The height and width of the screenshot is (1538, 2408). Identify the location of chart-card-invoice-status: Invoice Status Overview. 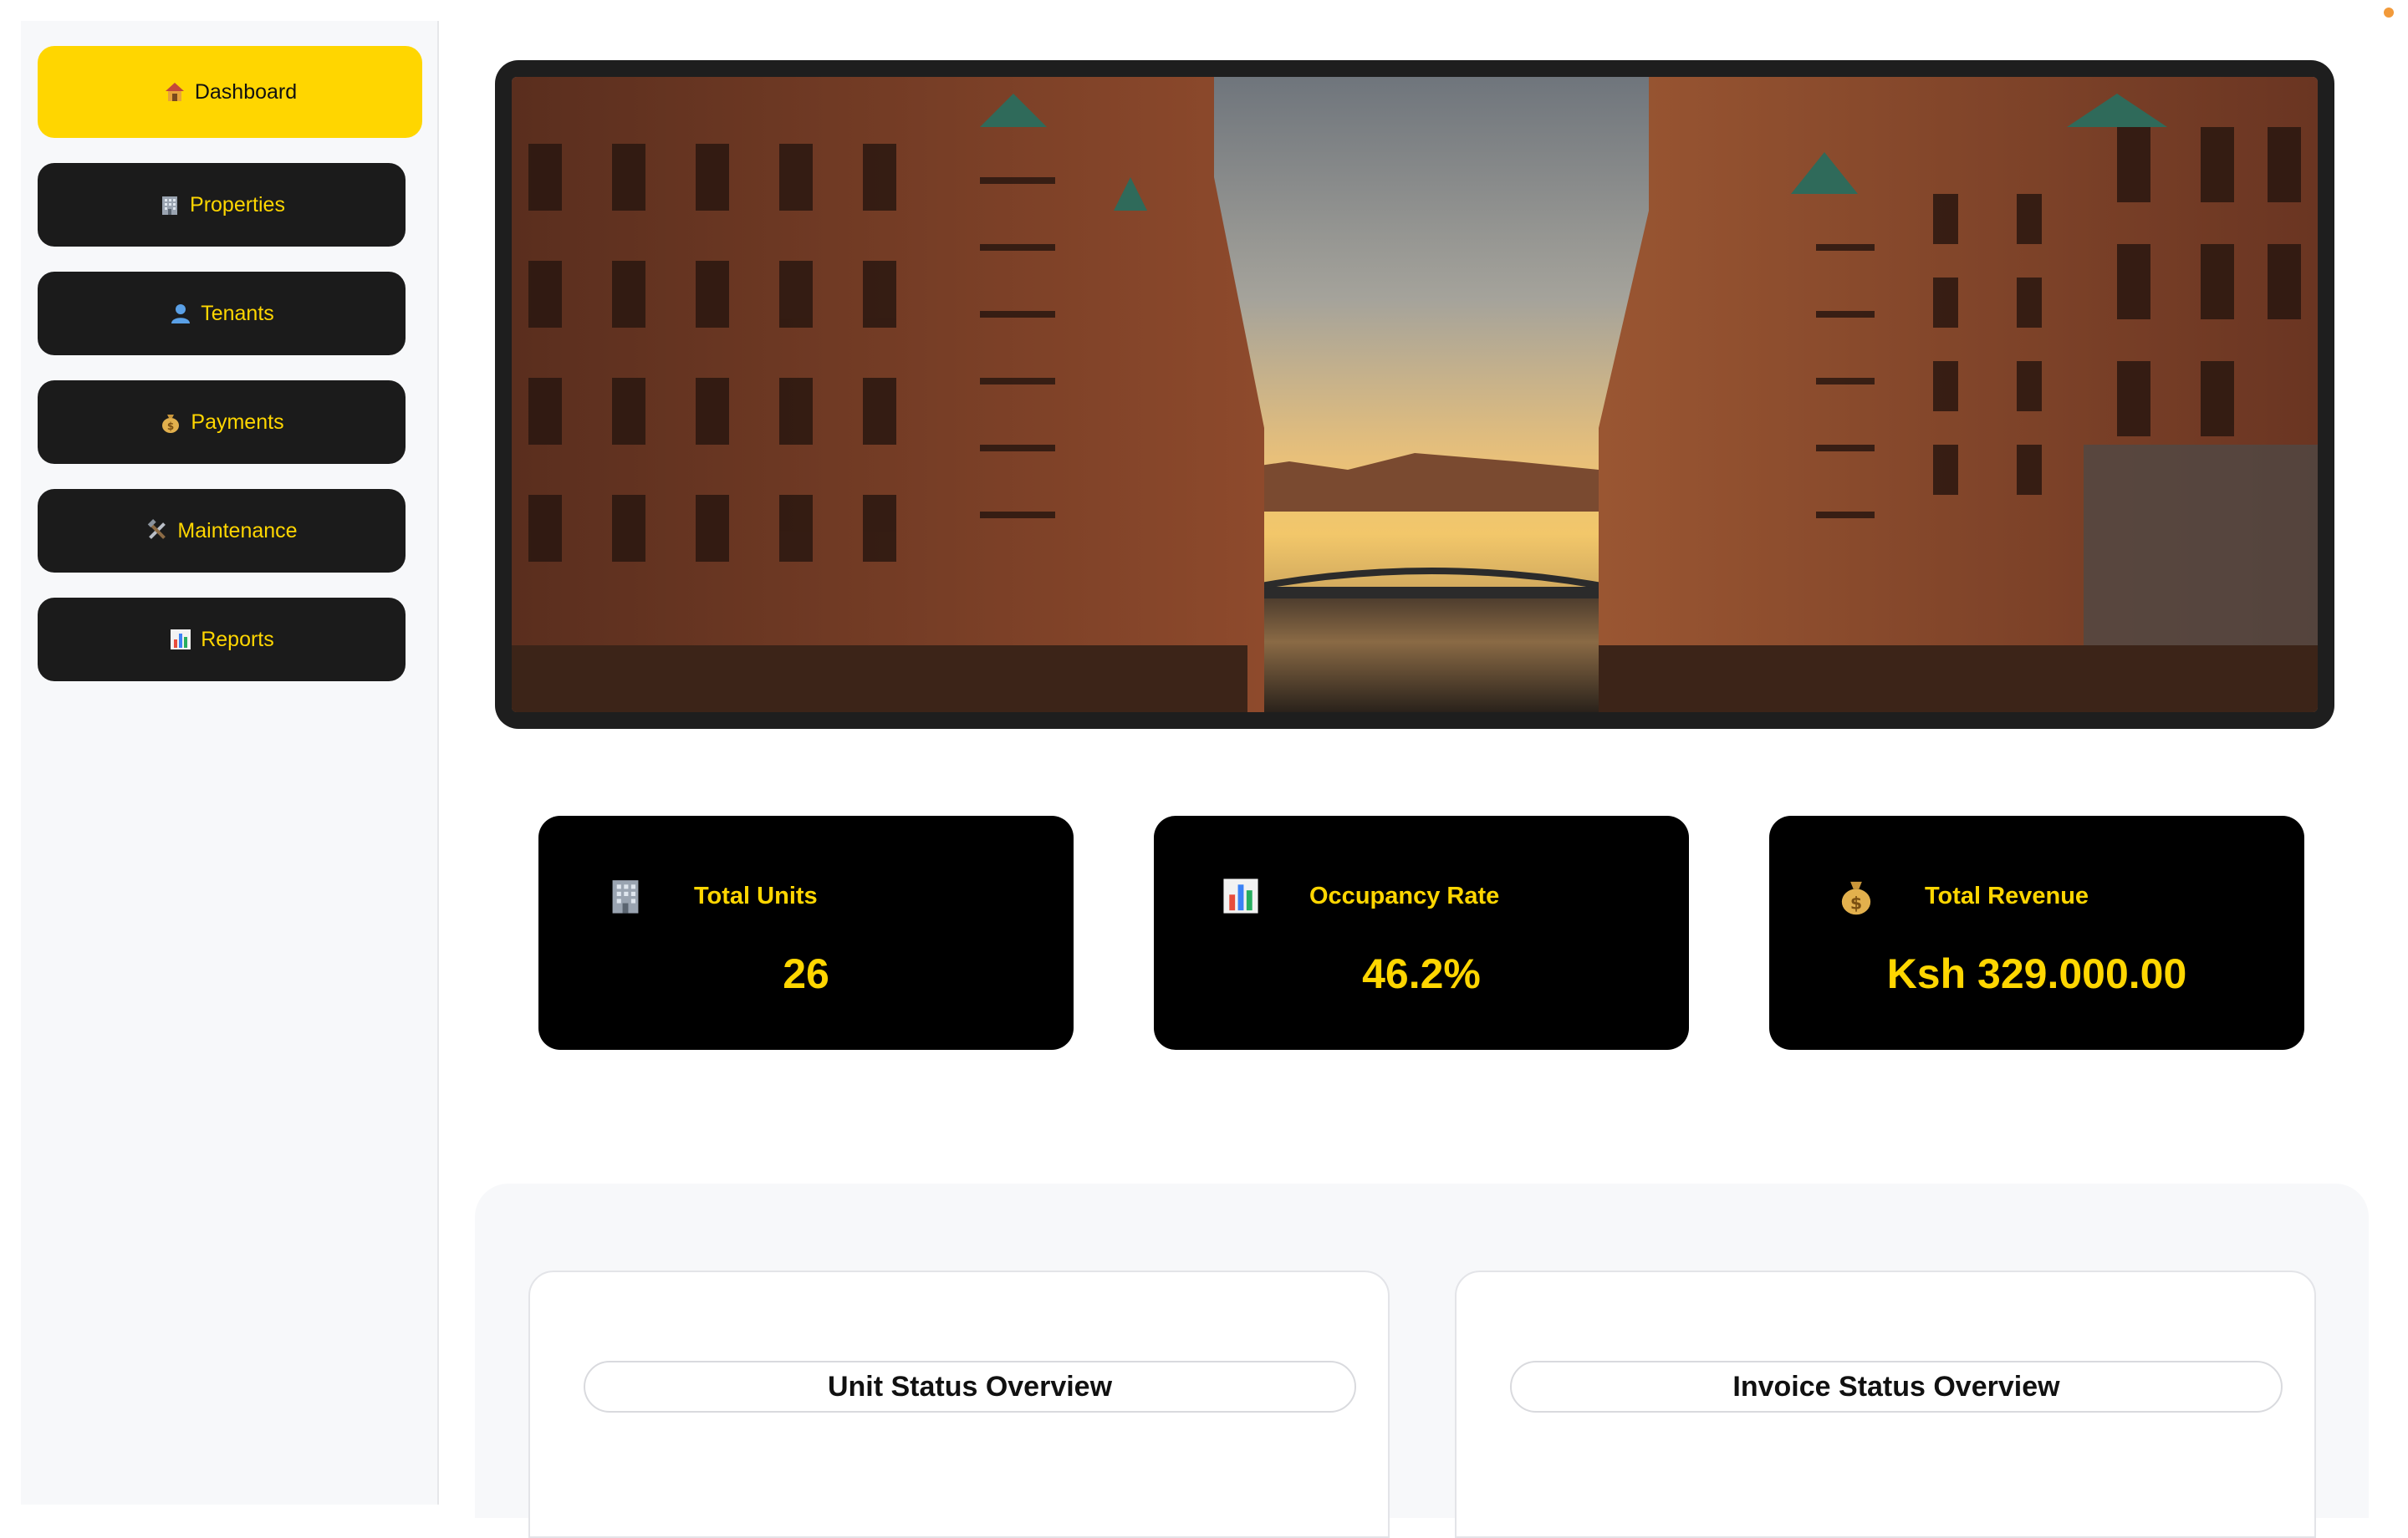
(1886, 1405).